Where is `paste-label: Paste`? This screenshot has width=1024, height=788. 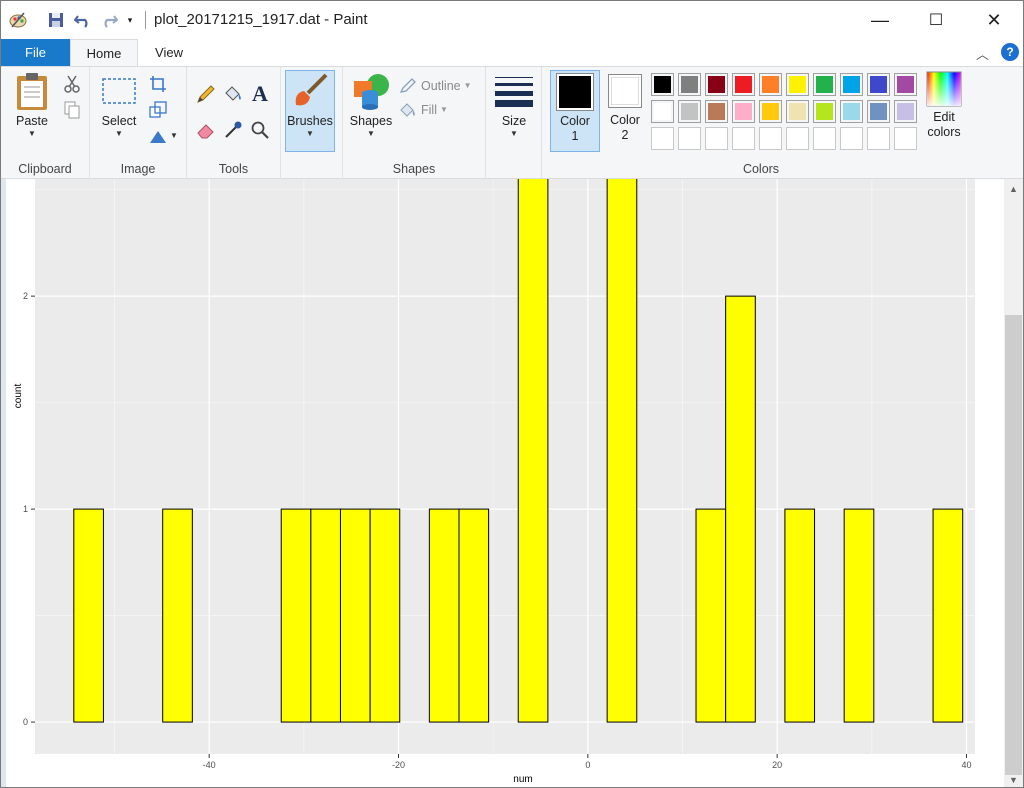 paste-label: Paste is located at coordinates (32, 121).